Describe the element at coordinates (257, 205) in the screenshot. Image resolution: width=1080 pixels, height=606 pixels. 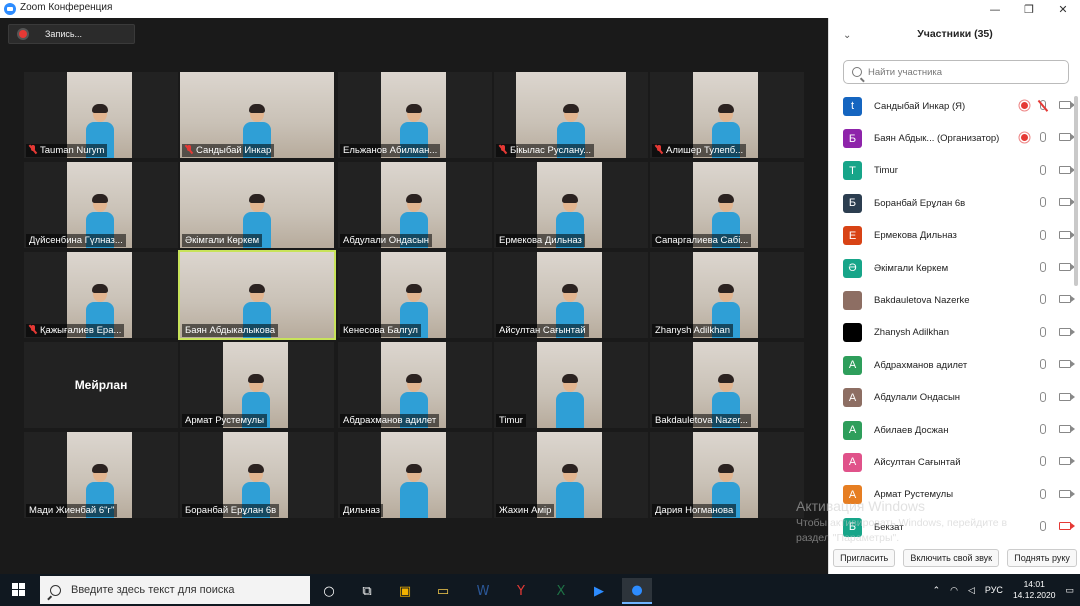
I see `video-tile: Әкімгали Көркем` at that location.